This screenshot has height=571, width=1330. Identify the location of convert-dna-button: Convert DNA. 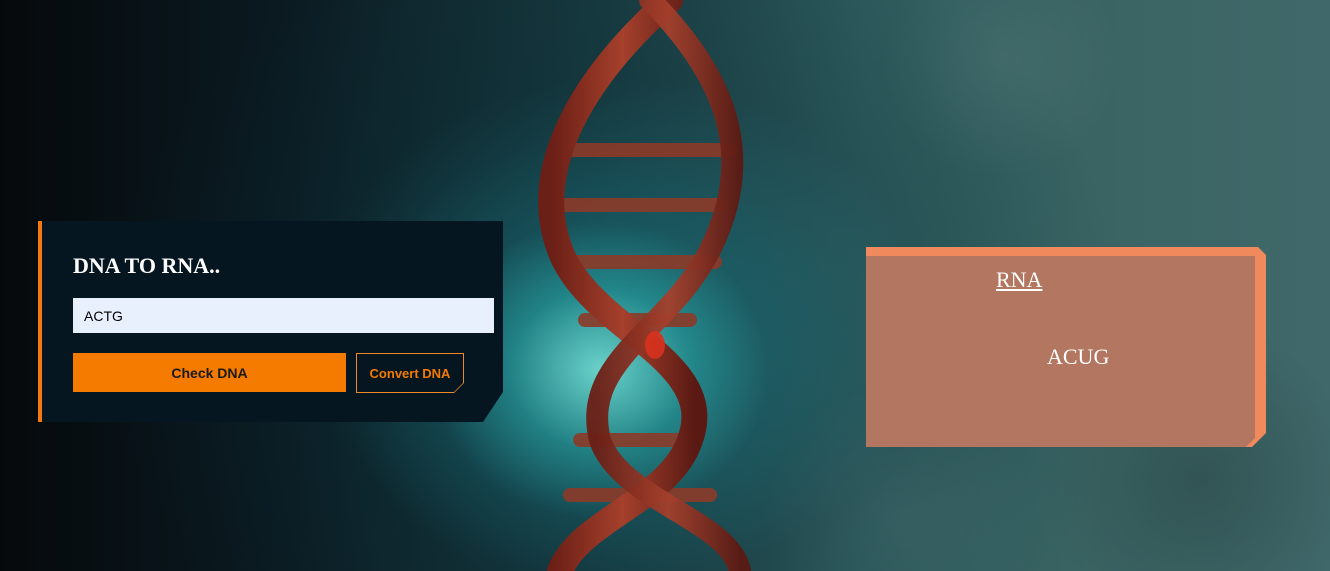
(410, 373).